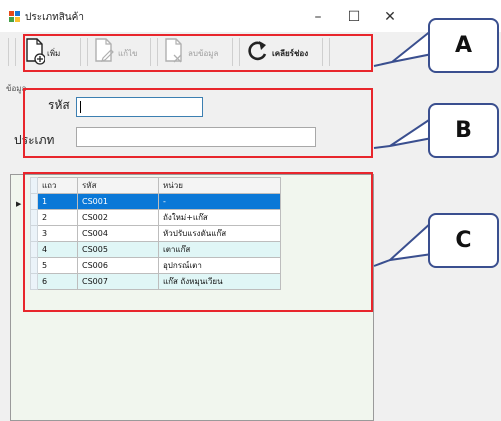 Image resolution: width=501 pixels, height=421 pixels. I want to click on pointer-a, so click(412, 45).